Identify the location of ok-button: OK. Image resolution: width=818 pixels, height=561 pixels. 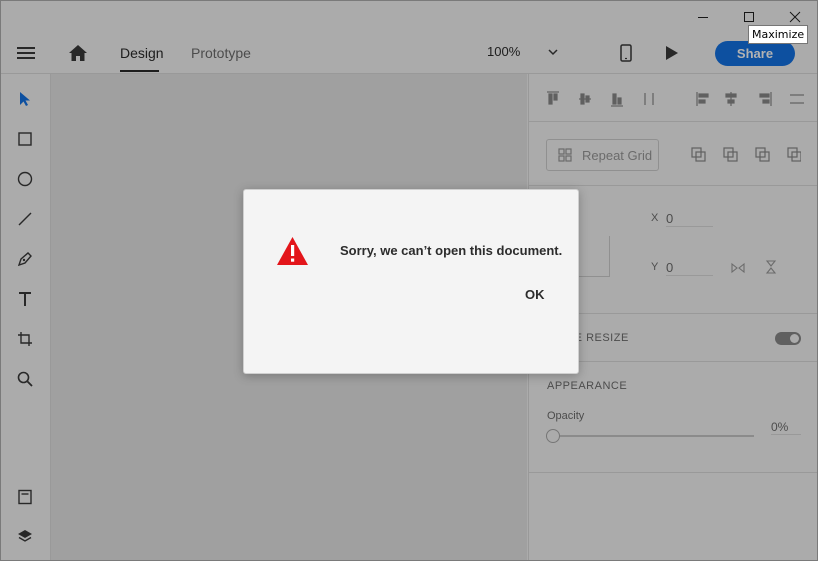
(535, 294).